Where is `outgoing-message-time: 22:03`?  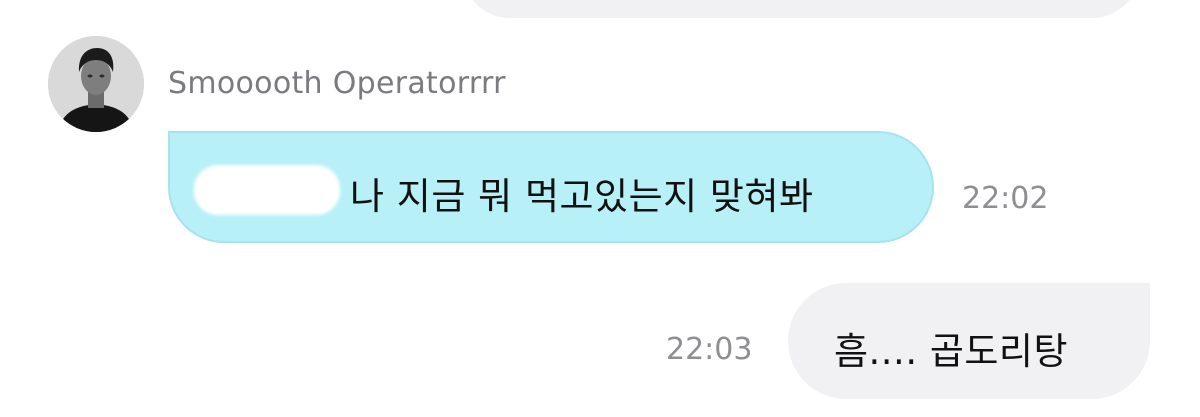
outgoing-message-time: 22:03 is located at coordinates (709, 349).